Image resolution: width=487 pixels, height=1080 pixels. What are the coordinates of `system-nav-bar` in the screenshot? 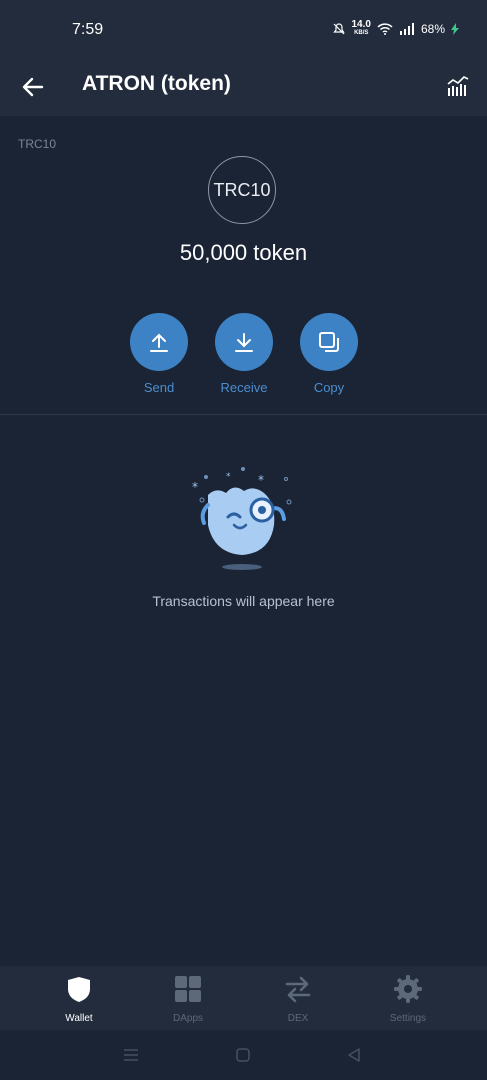 It's located at (243, 1055).